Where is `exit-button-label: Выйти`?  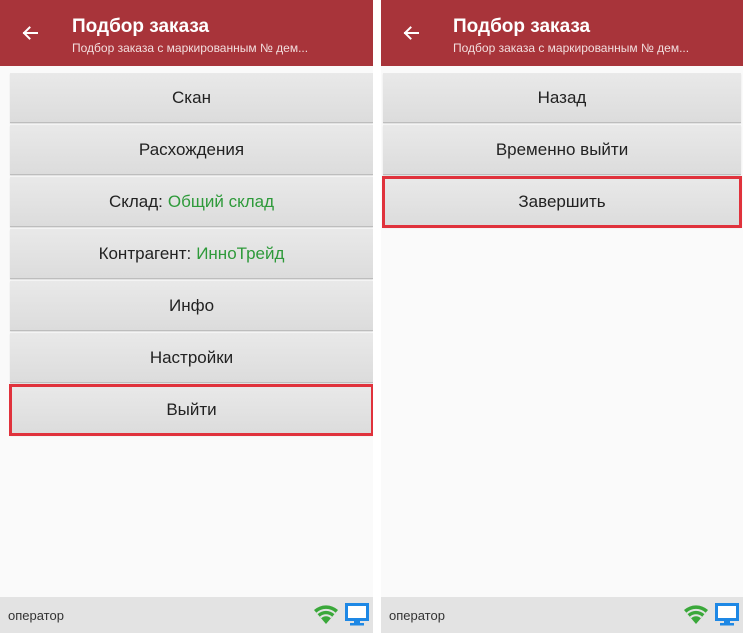 exit-button-label: Выйти is located at coordinates (191, 409).